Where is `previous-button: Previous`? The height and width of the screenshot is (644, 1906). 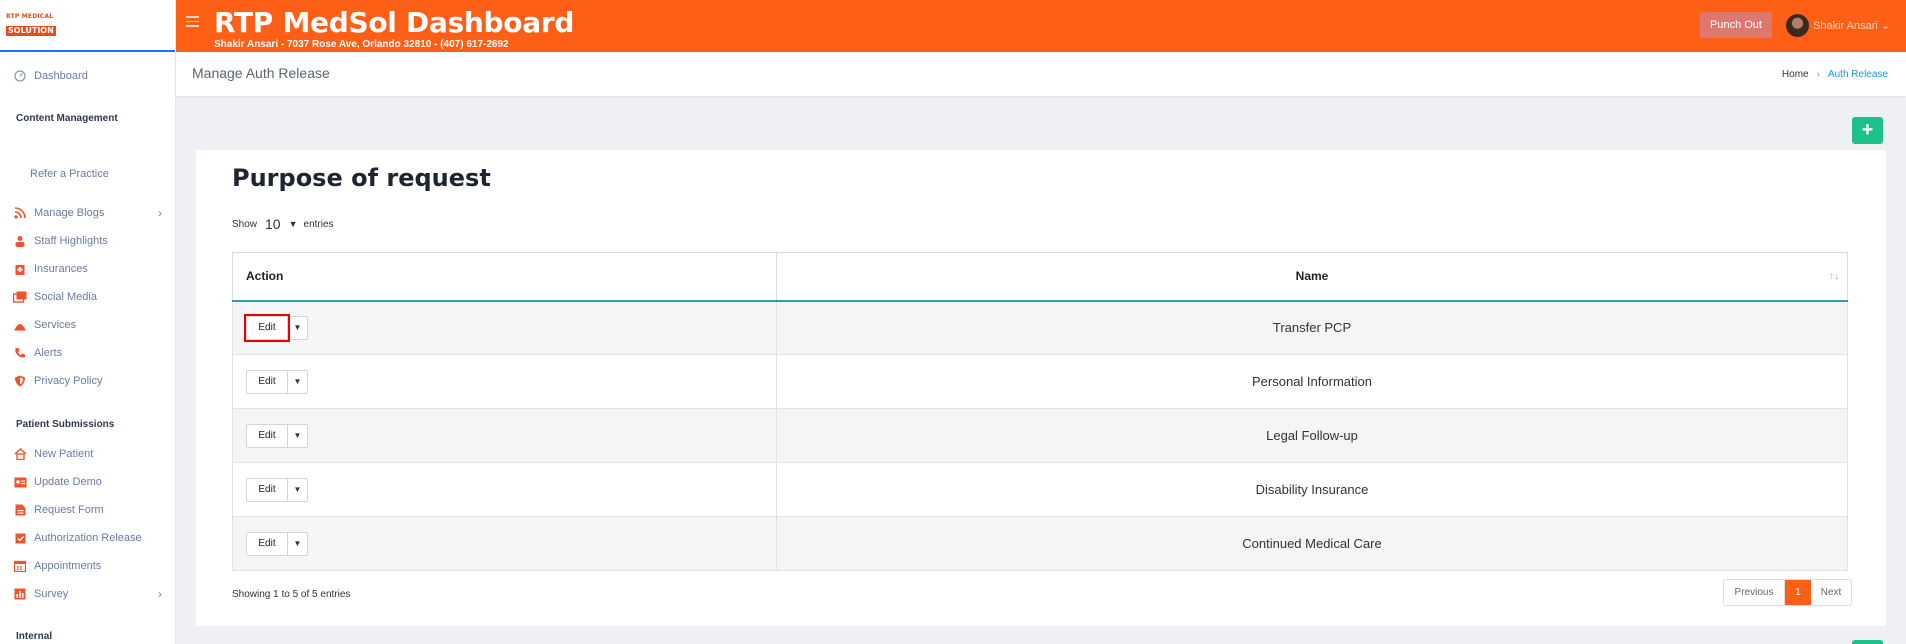 previous-button: Previous is located at coordinates (1754, 592).